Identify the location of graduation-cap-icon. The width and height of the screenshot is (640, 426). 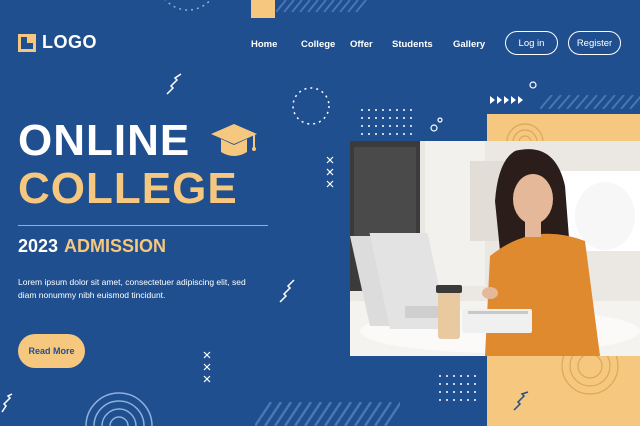
(234, 140).